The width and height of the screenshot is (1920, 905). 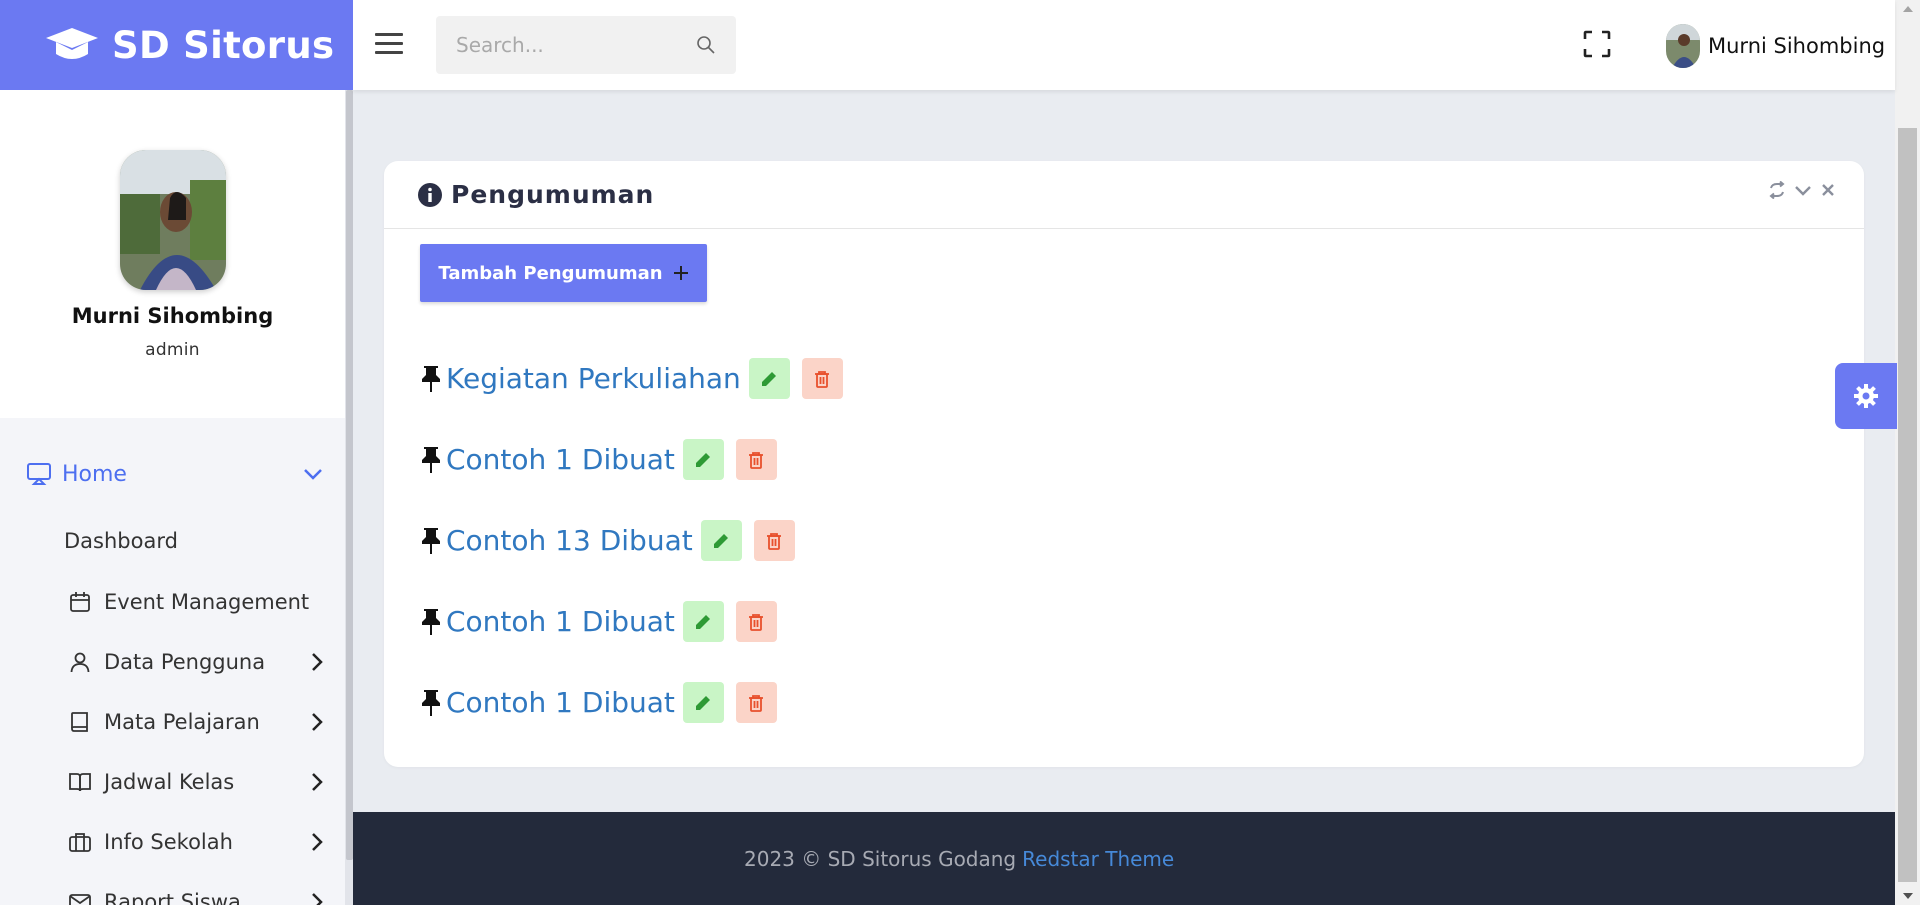 I want to click on sidebar-item-label: Info Sekolah, so click(x=168, y=842).